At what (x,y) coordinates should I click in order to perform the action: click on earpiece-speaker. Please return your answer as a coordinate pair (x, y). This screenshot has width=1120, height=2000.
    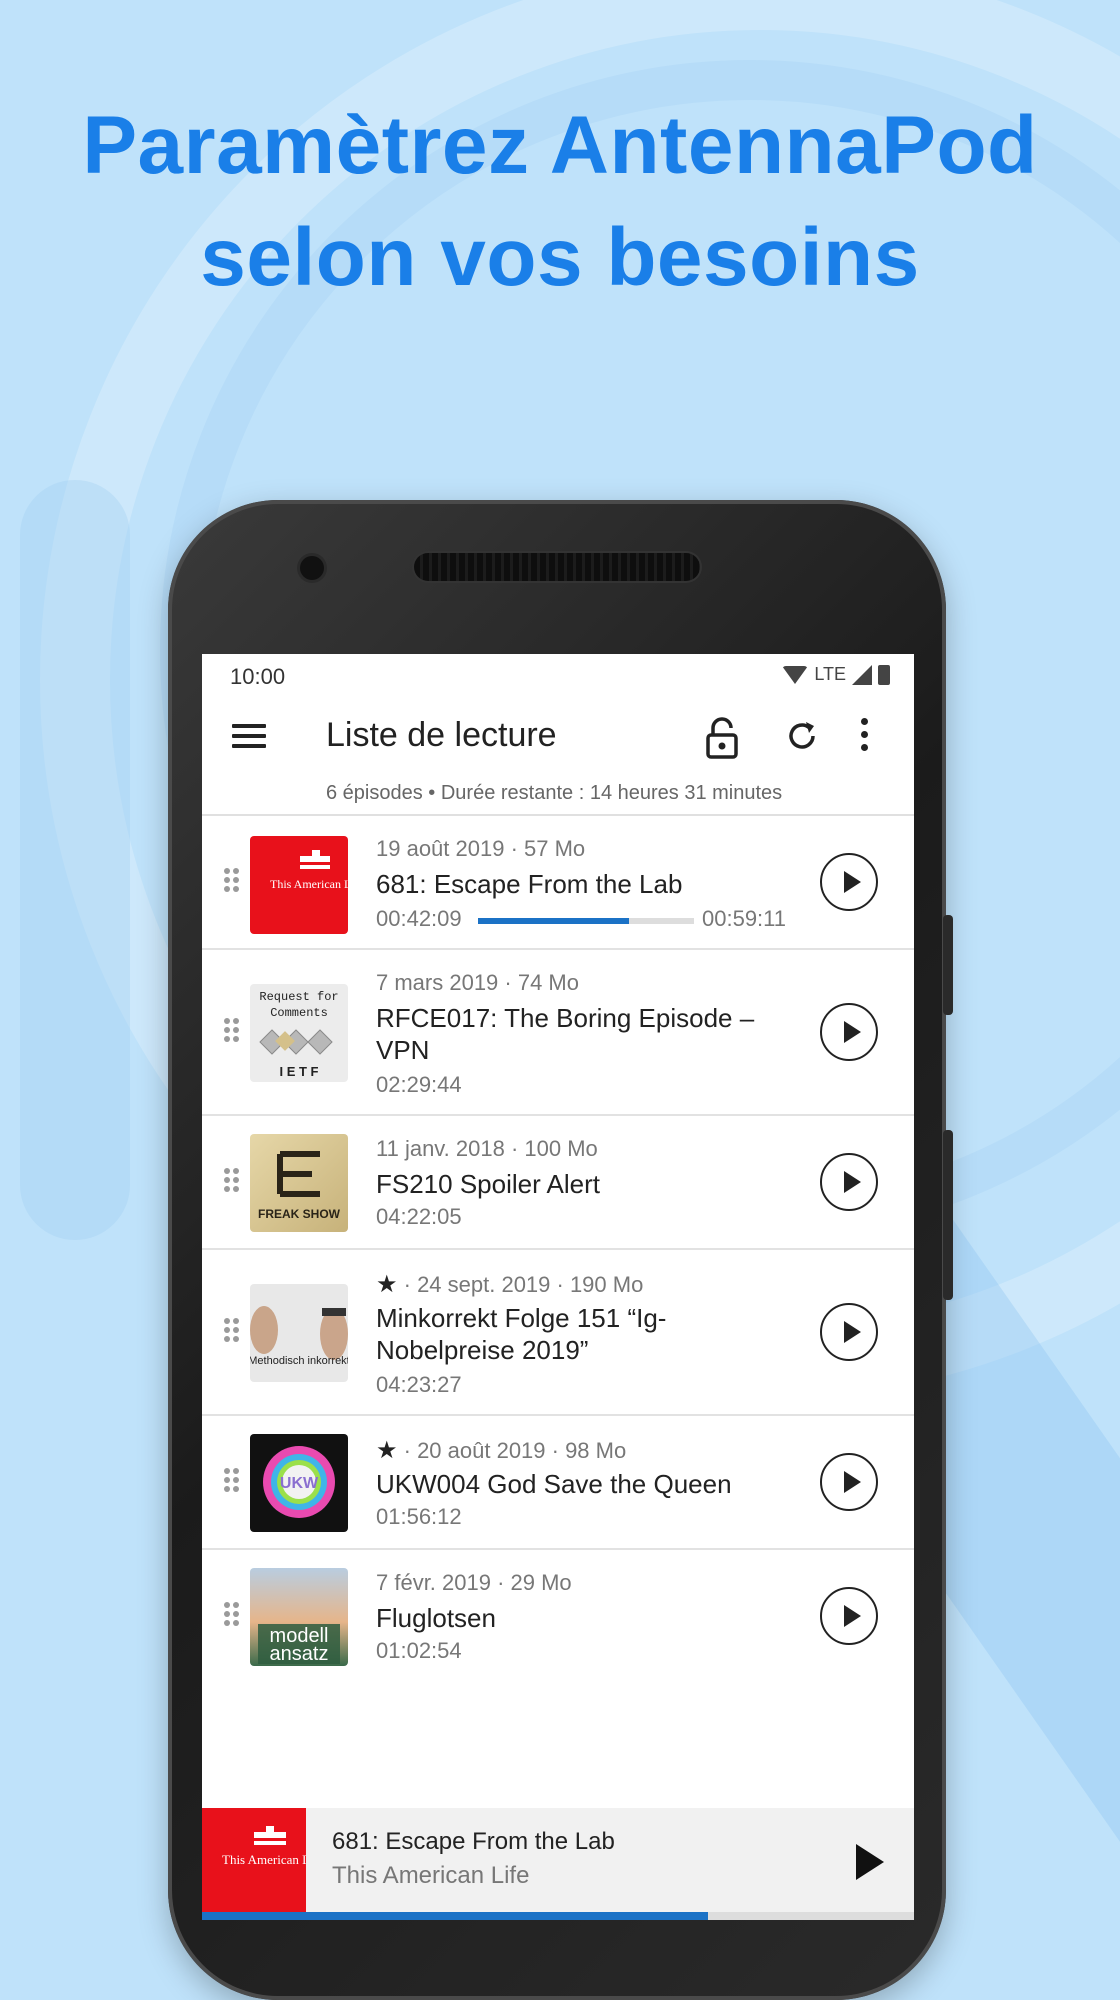
    Looking at the image, I should click on (557, 567).